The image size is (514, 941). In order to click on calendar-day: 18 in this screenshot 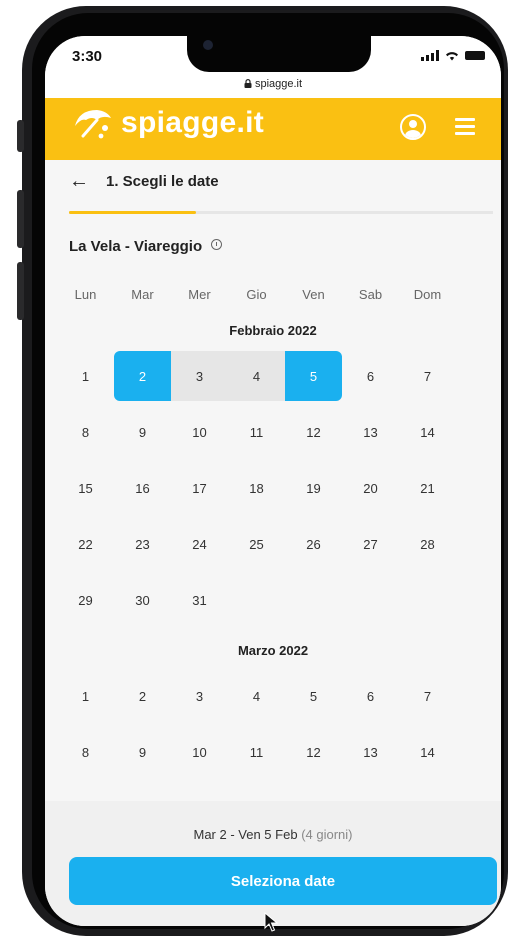, I will do `click(256, 488)`.